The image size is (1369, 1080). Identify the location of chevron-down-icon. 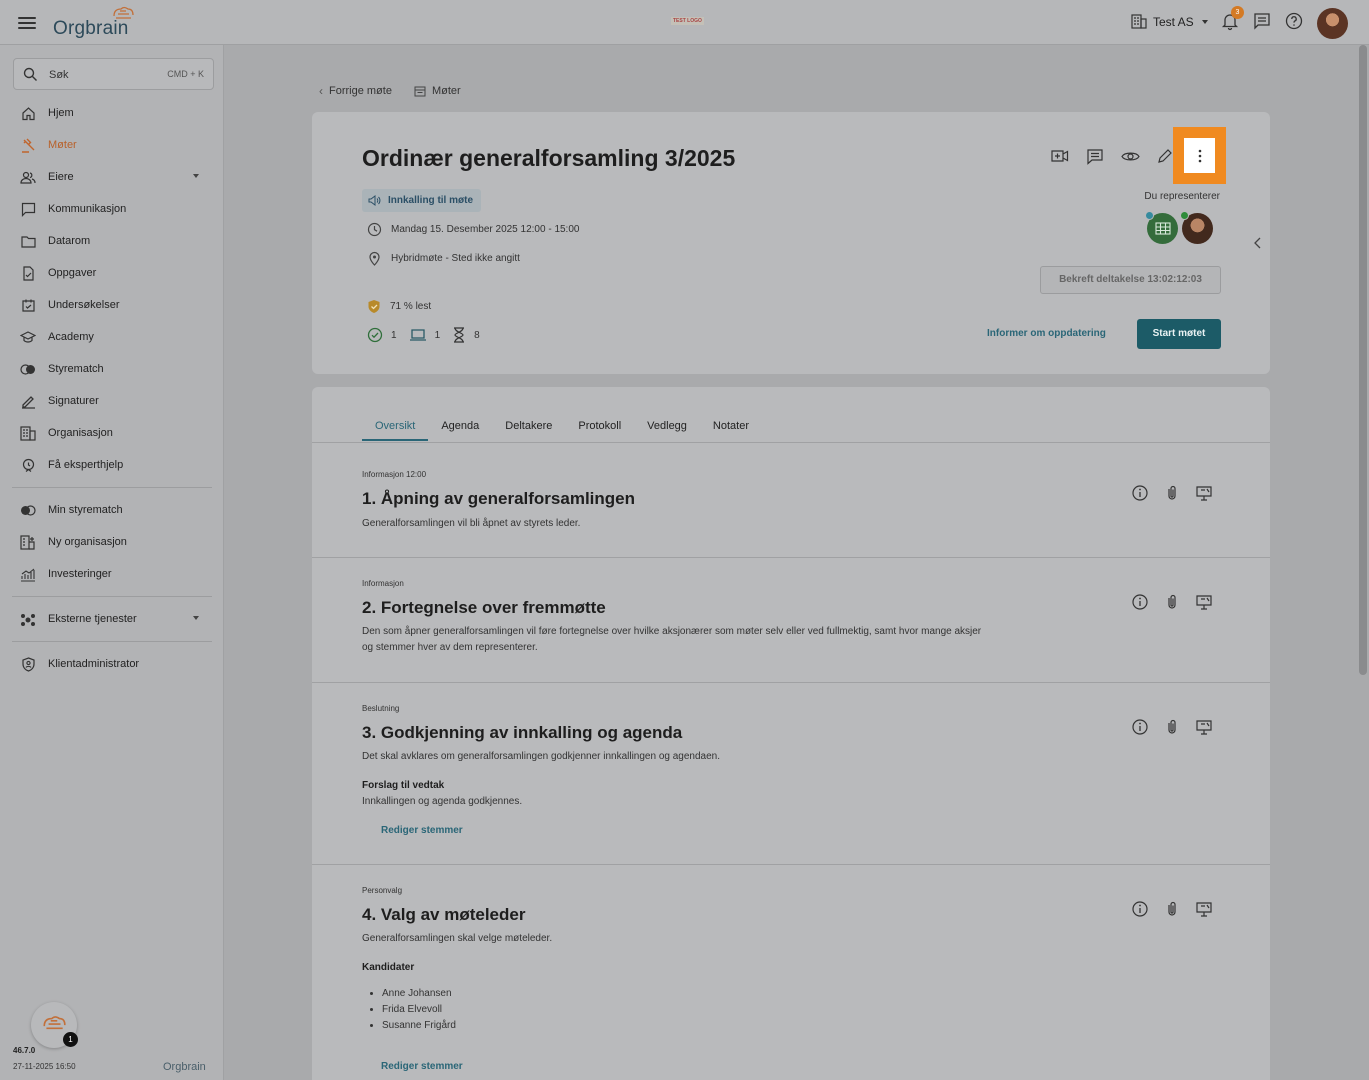
(1204, 21).